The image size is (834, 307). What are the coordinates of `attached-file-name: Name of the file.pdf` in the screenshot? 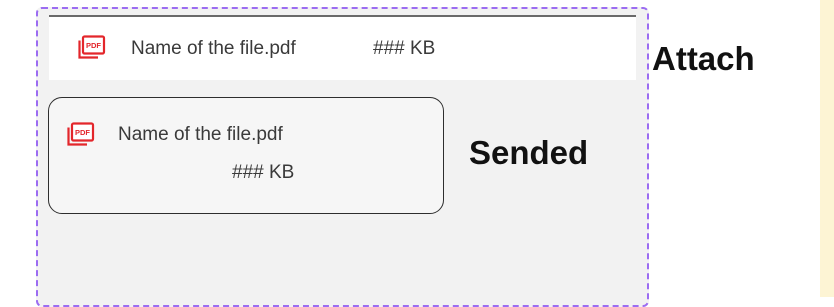 It's located at (213, 48).